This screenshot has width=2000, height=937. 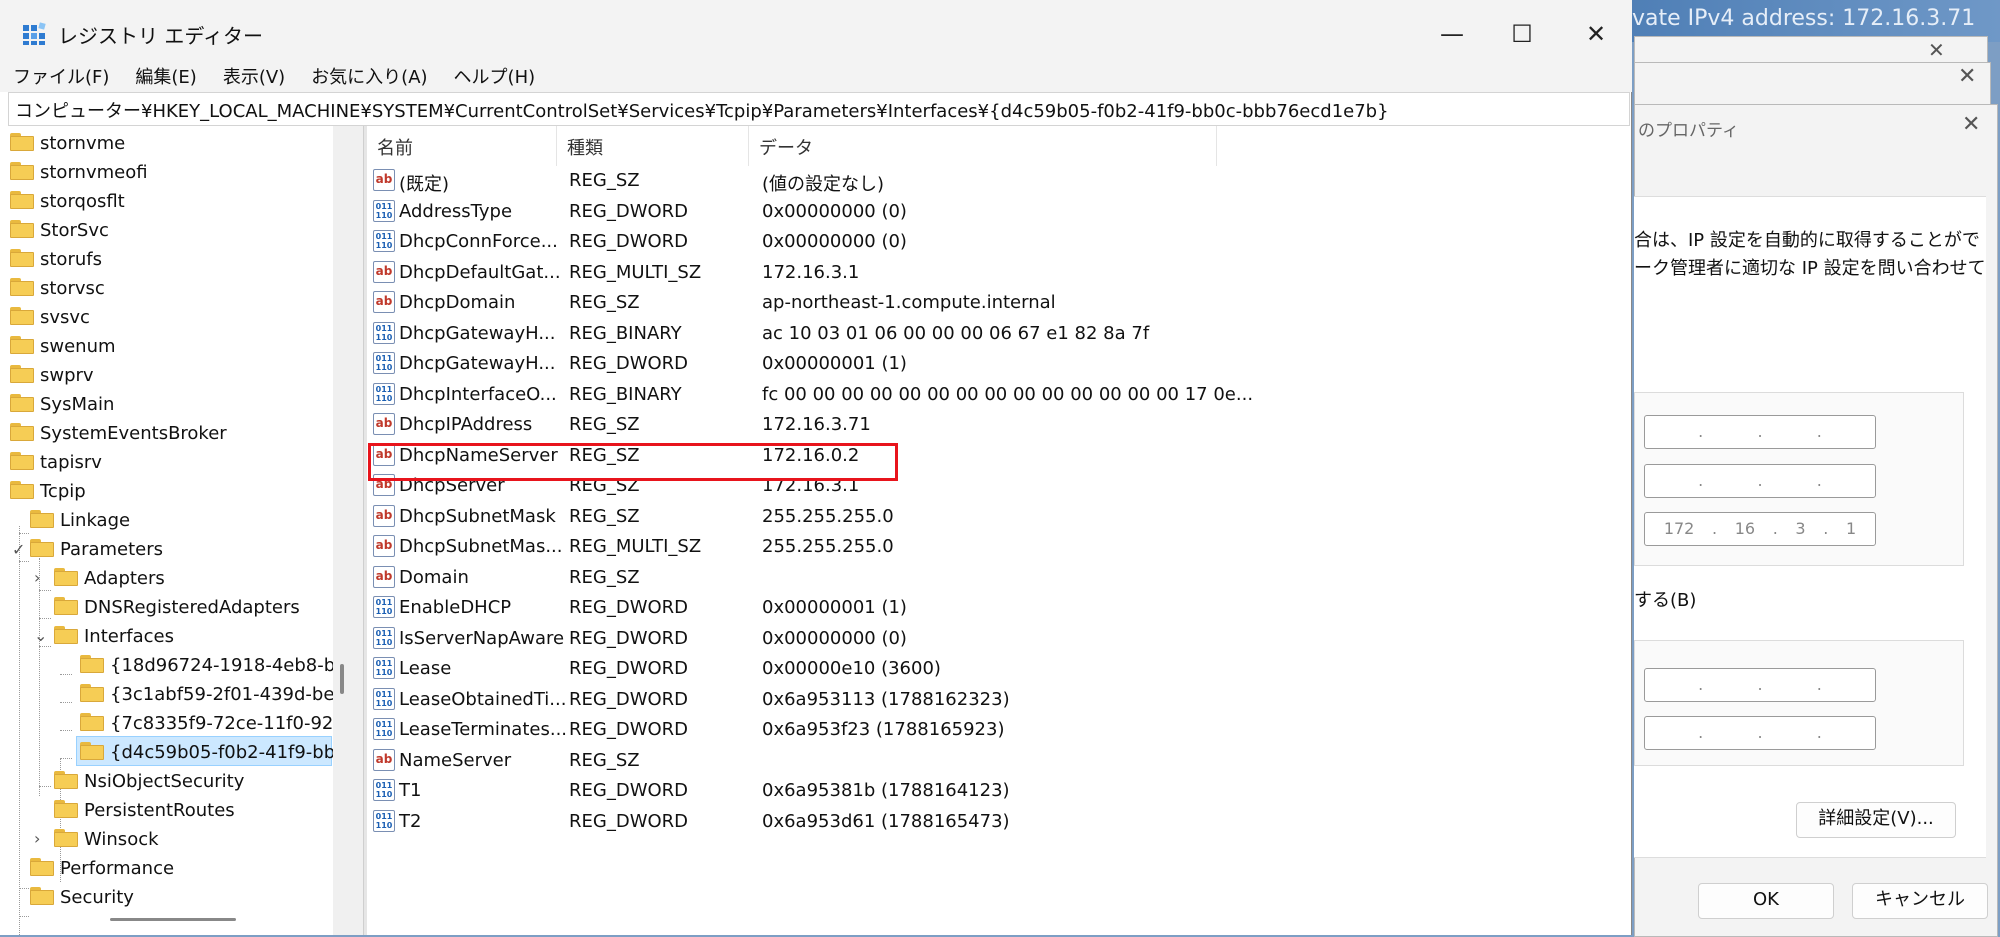 What do you see at coordinates (173, 919) in the screenshot?
I see `tree-horizontal-scrollbar-thumb` at bounding box center [173, 919].